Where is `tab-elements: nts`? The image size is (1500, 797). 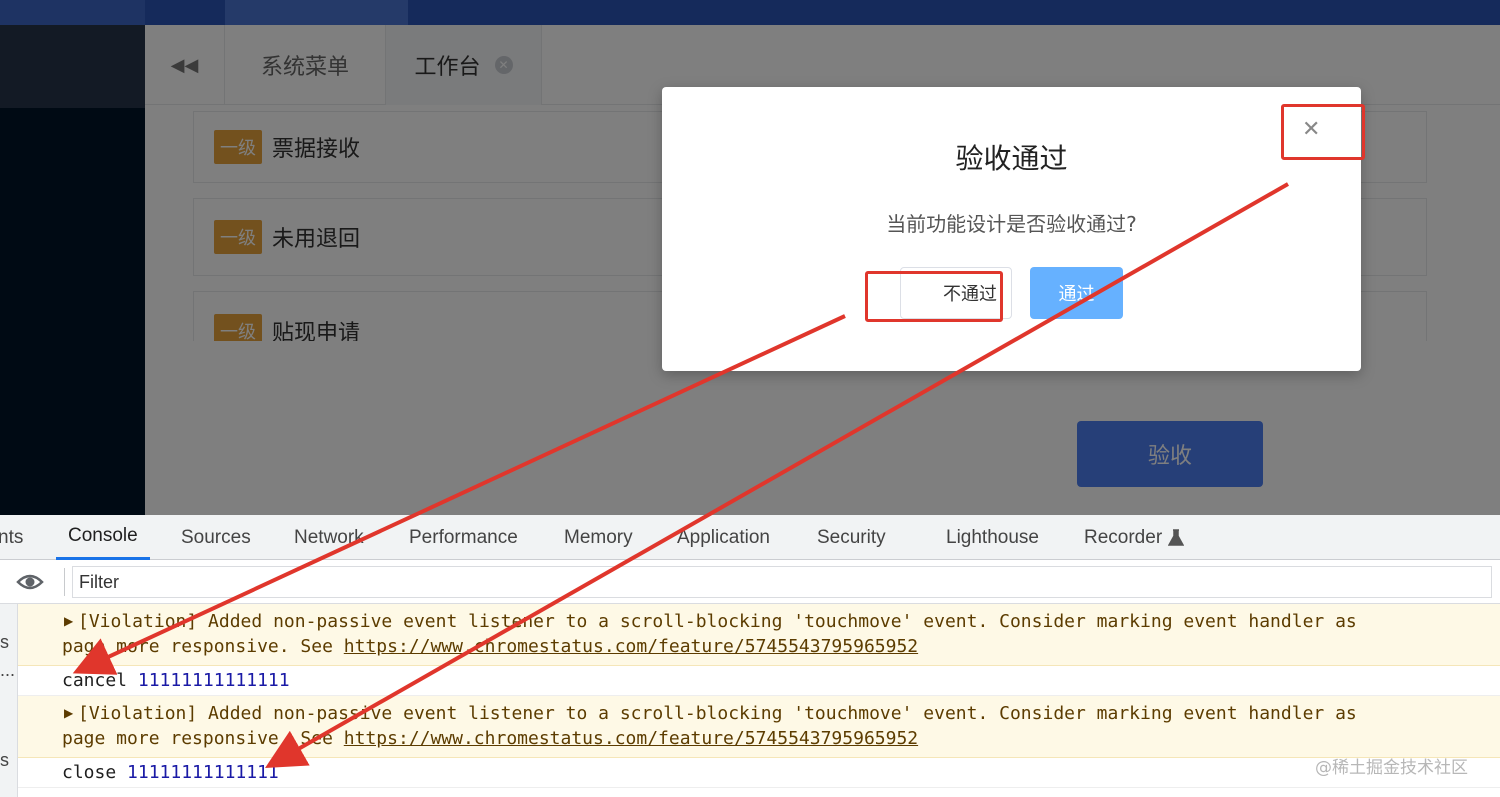
tab-elements: nts is located at coordinates (11, 537).